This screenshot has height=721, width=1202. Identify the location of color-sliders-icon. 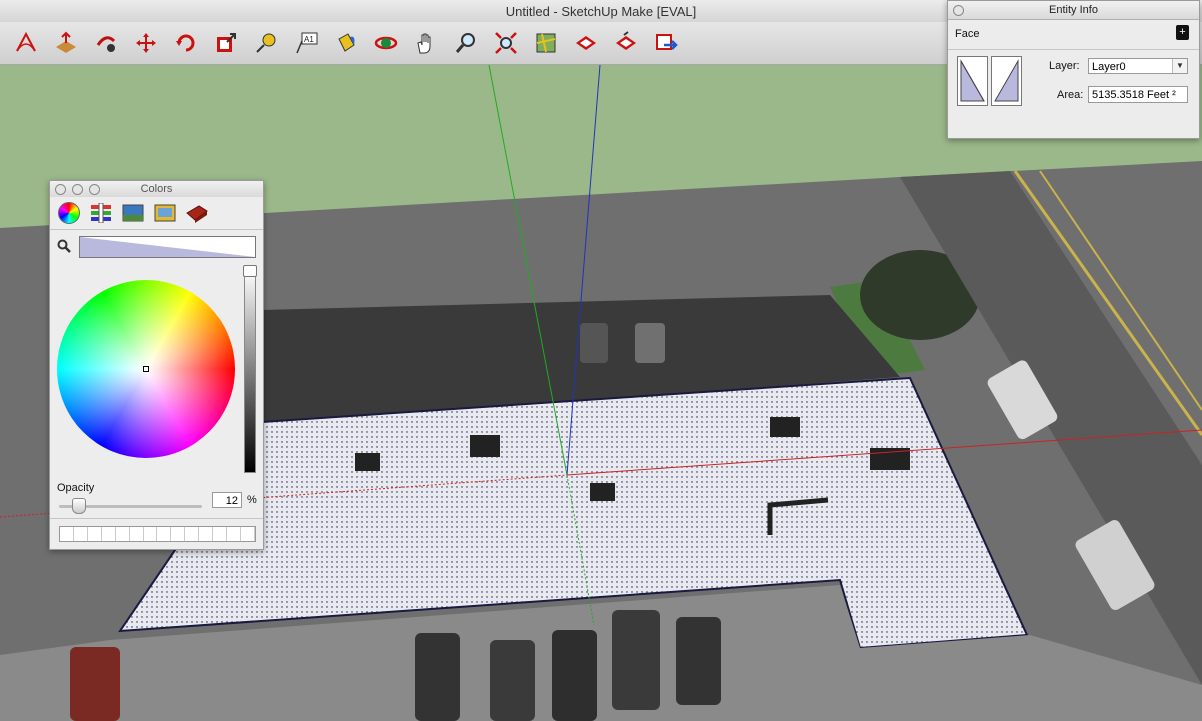
(101, 213).